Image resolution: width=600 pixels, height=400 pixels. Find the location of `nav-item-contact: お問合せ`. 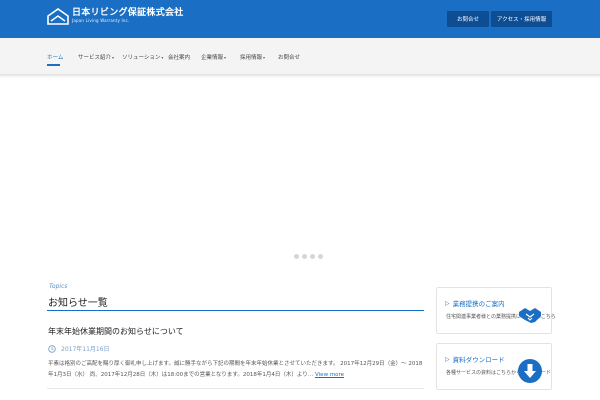

nav-item-contact: お問合せ is located at coordinates (289, 57).